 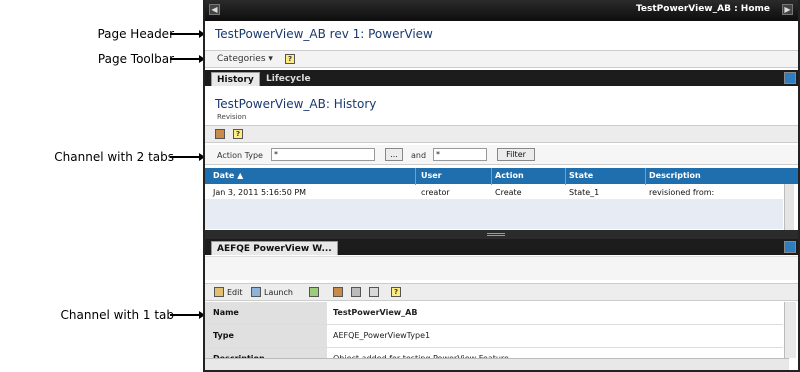 What do you see at coordinates (509, 175) in the screenshot?
I see `col-action: Action` at bounding box center [509, 175].